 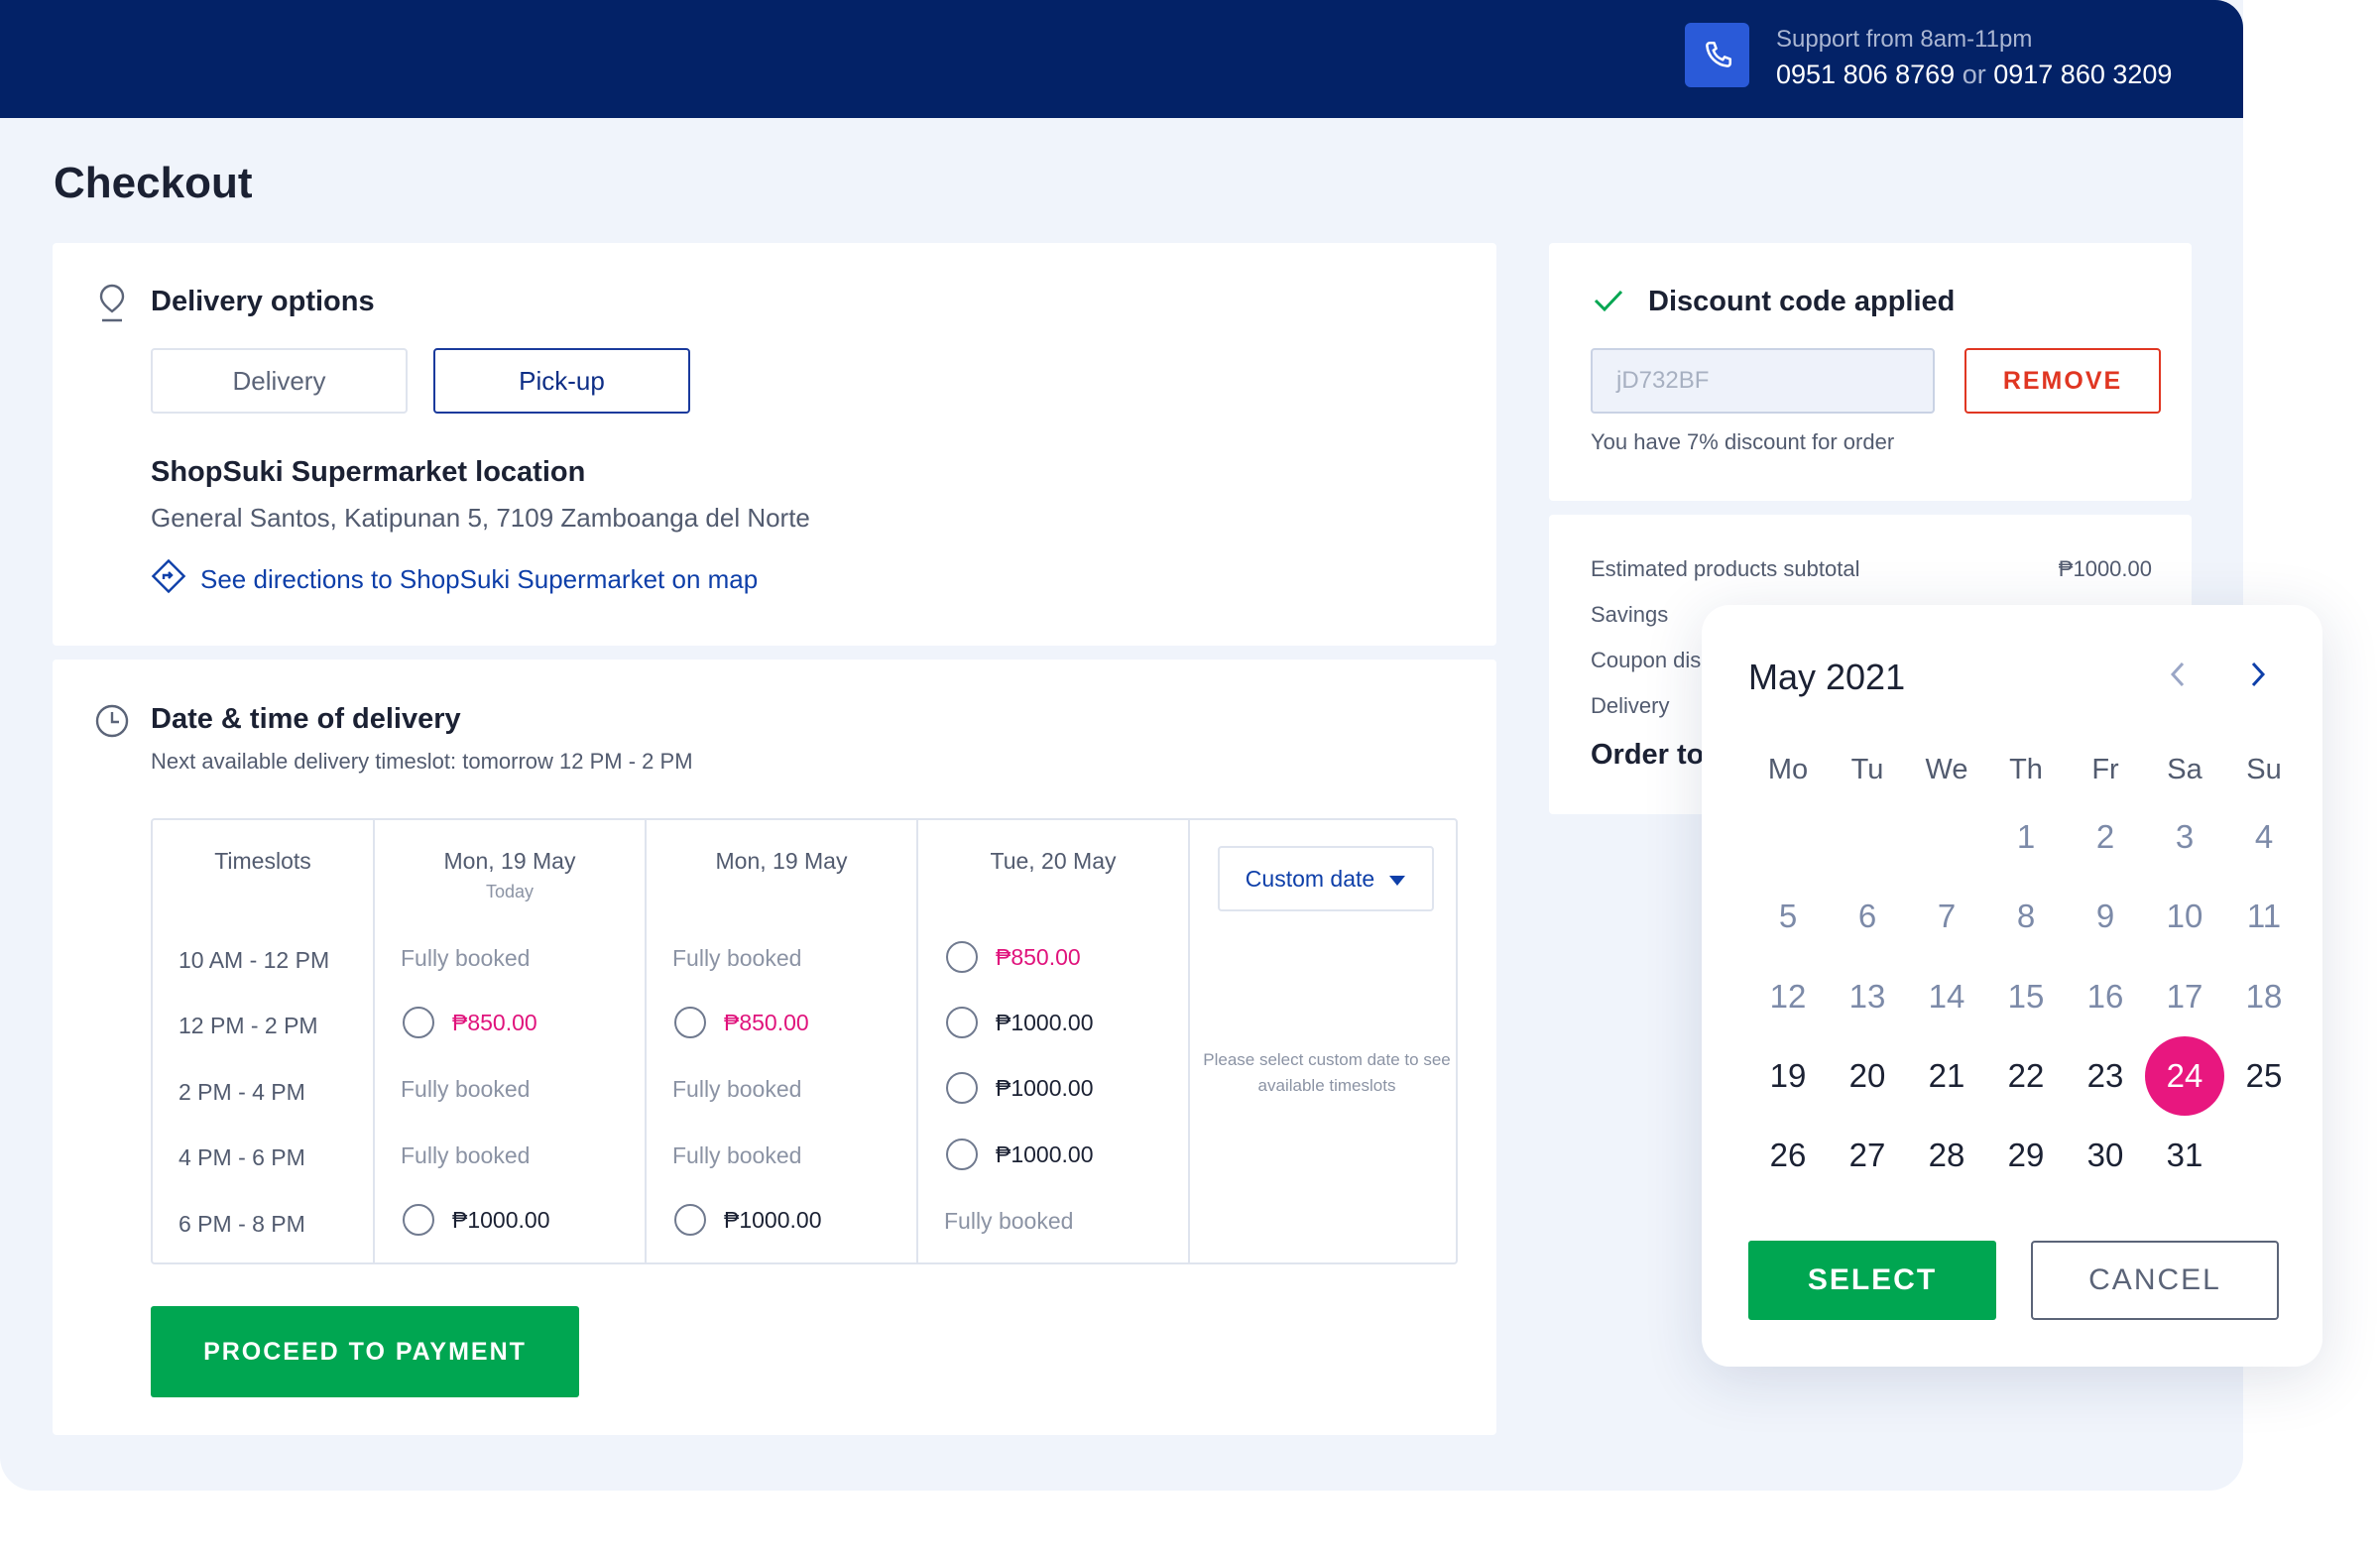 What do you see at coordinates (1763, 381) in the screenshot?
I see `discount-code-field: jD732BF` at bounding box center [1763, 381].